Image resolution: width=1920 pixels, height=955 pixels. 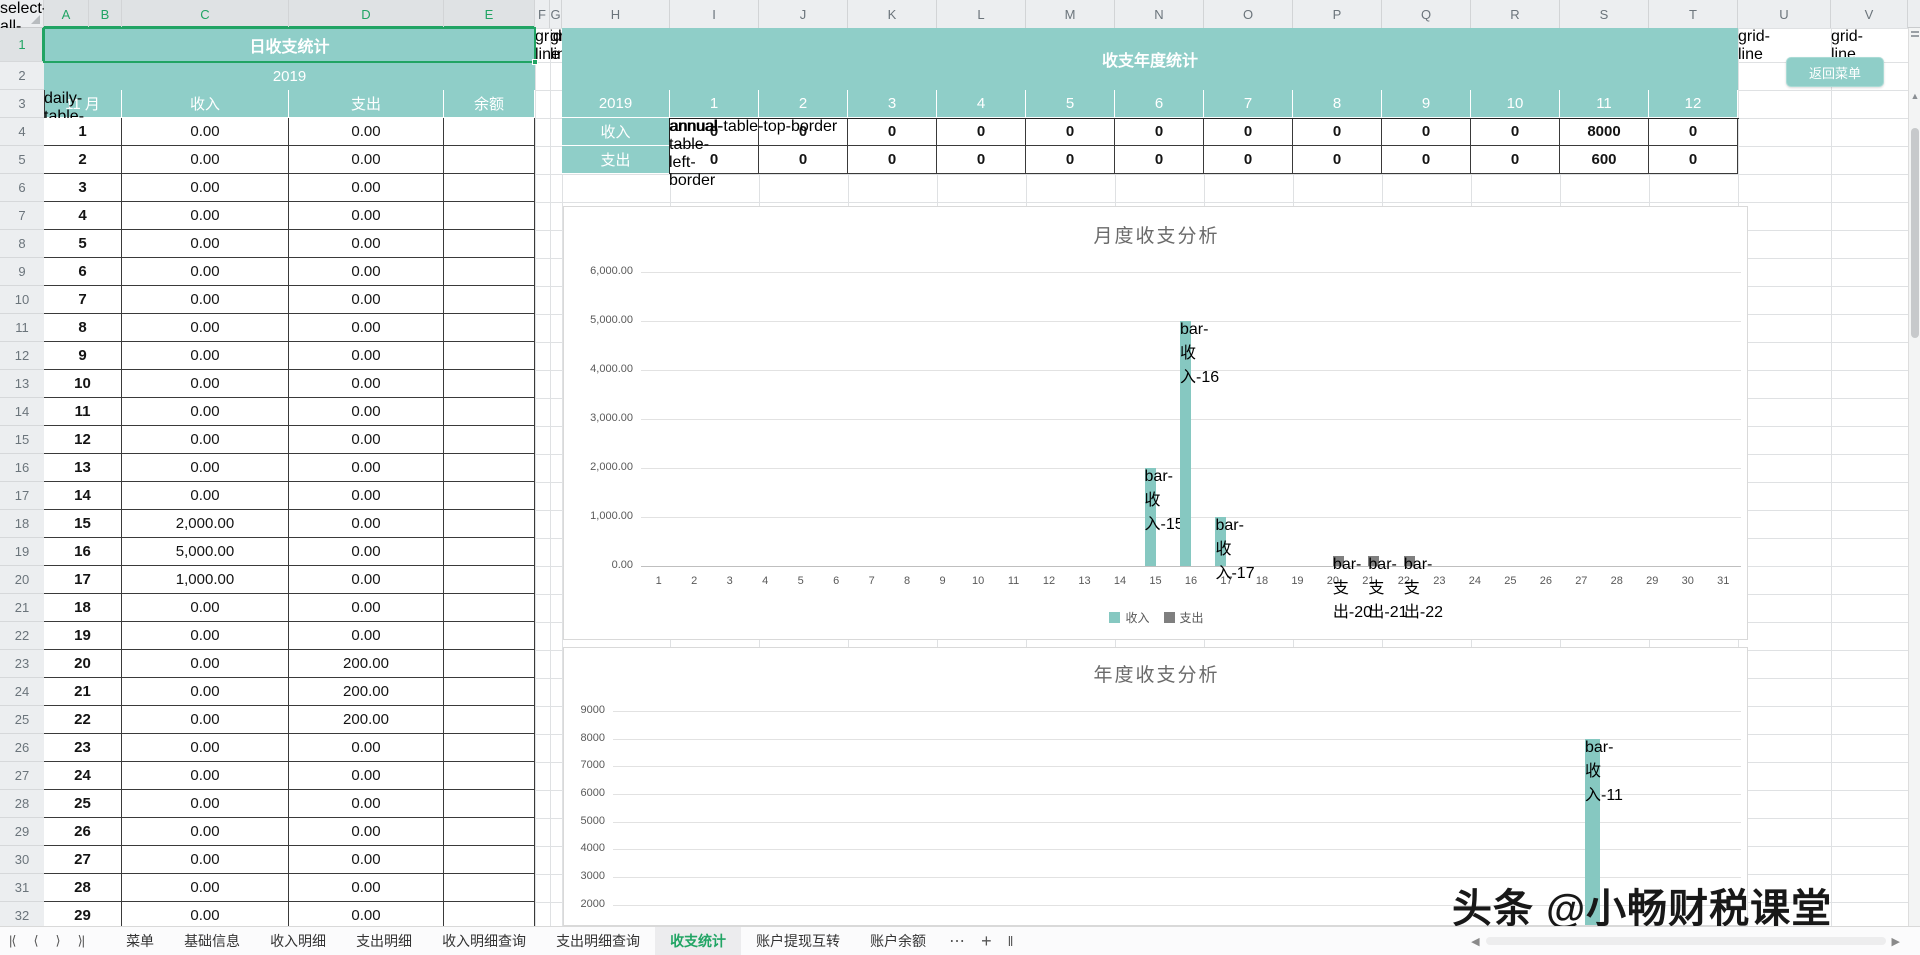 I want to click on annual-cell-收入-5: 0, so click(x=1070, y=132).